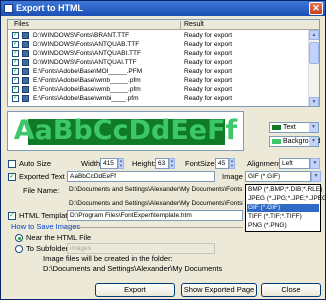 The image size is (326, 300). What do you see at coordinates (41, 190) in the screenshot?
I see `file-name-label: File Name:` at bounding box center [41, 190].